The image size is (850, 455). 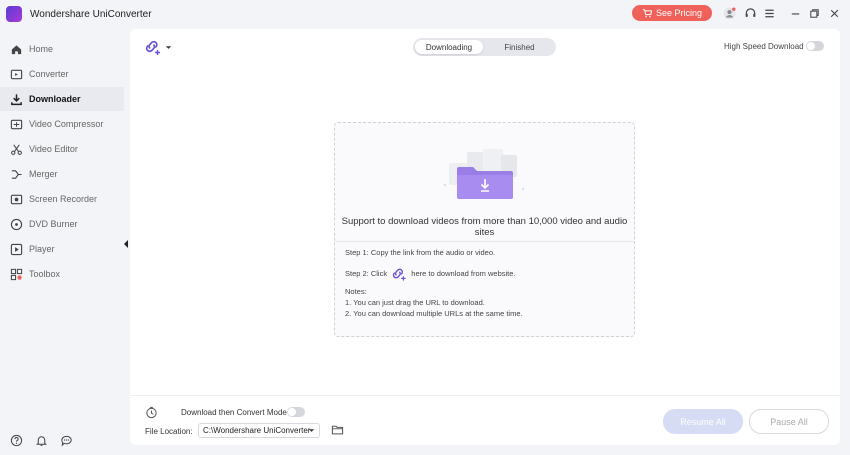 I want to click on sidebar-item-video-editor: Video Editor, so click(x=62, y=149).